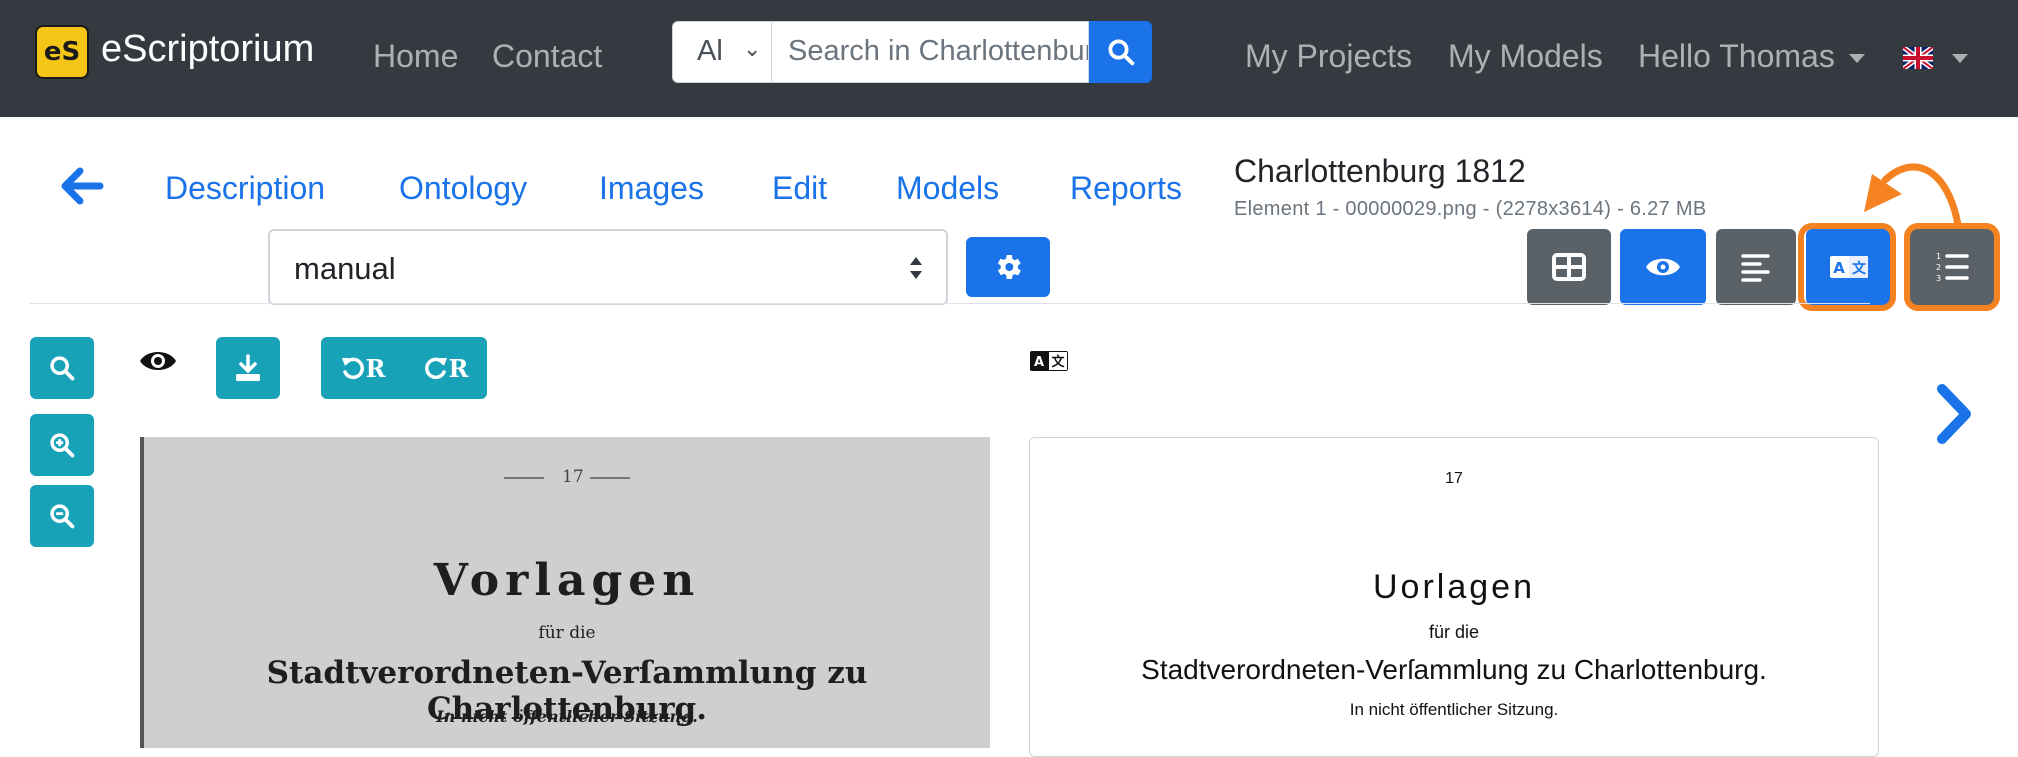  Describe the element at coordinates (573, 477) in the screenshot. I see `scan-page-number: 17` at that location.